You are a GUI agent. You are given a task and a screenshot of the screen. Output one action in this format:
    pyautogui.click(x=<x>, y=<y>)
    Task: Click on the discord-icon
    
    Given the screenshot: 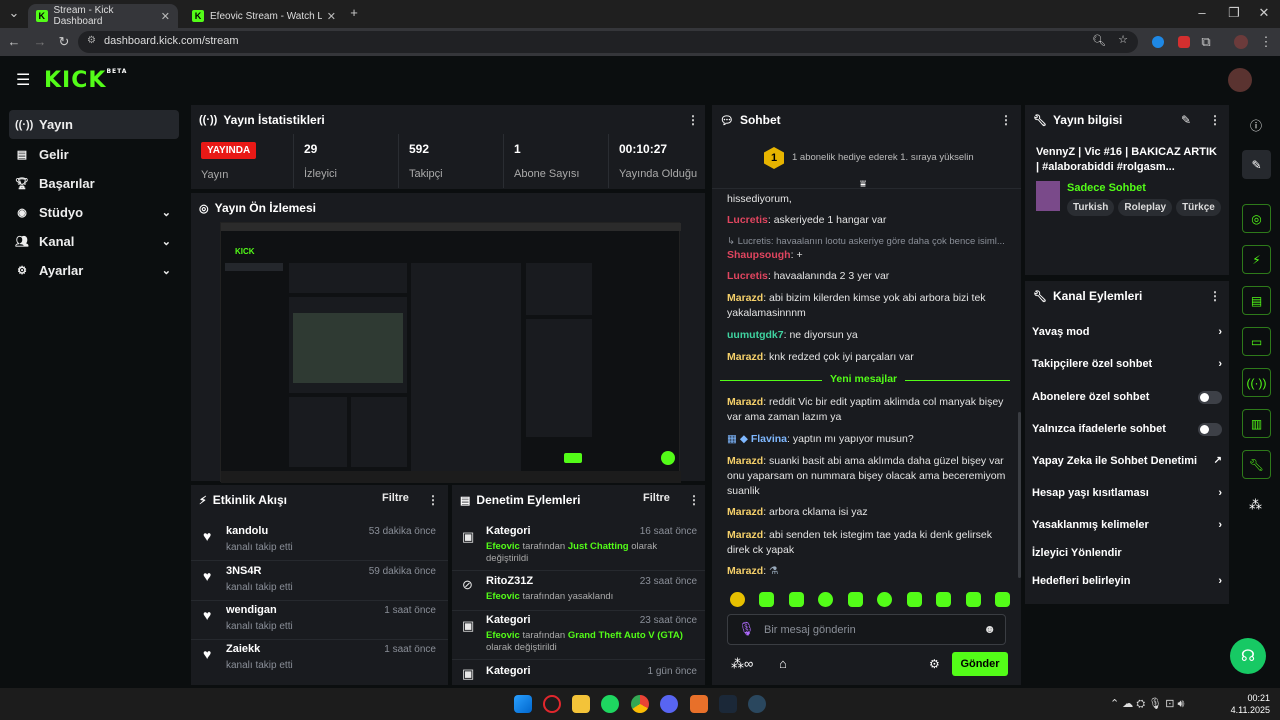 What is the action you would take?
    pyautogui.click(x=669, y=704)
    